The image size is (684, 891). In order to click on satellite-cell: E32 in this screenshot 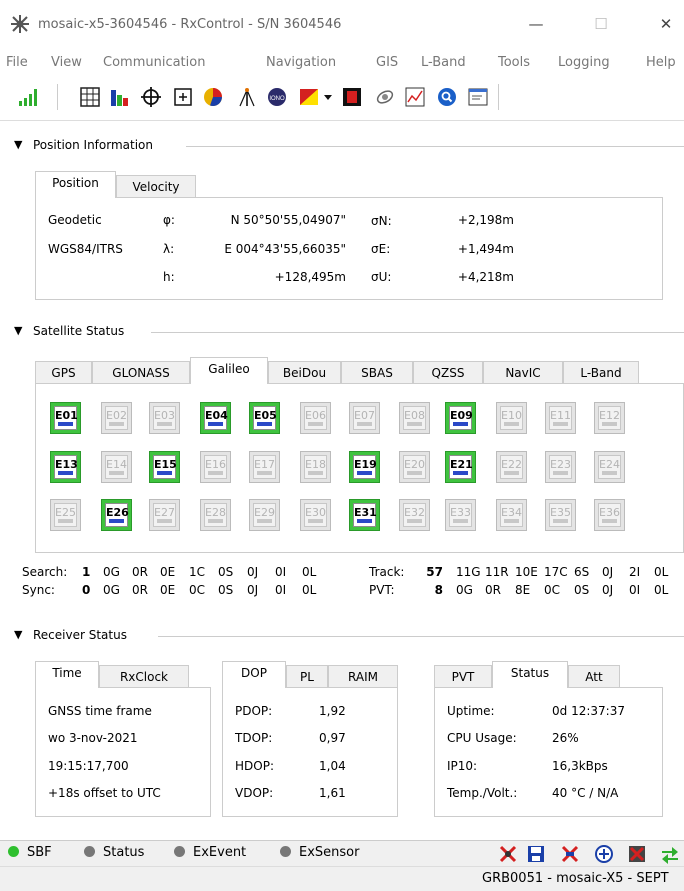, I will do `click(414, 515)`.